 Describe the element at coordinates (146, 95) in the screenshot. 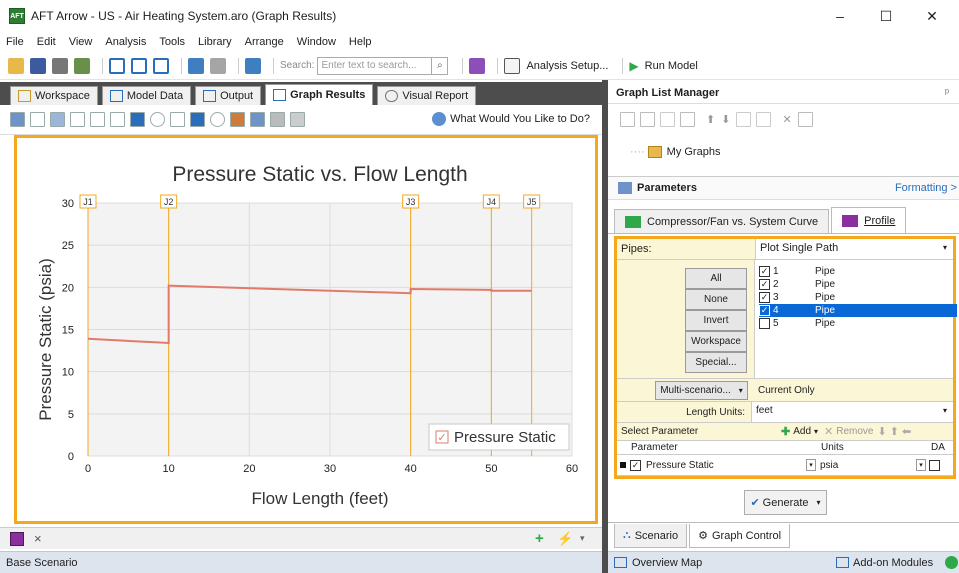

I see `tab-model-data: Model Data` at that location.